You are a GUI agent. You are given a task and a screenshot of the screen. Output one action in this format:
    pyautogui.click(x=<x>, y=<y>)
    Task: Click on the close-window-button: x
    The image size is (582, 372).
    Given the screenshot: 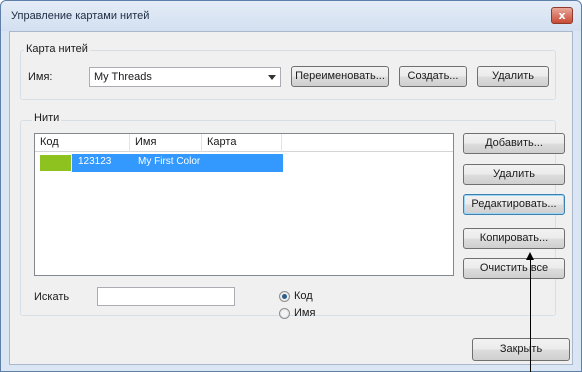 What is the action you would take?
    pyautogui.click(x=562, y=15)
    